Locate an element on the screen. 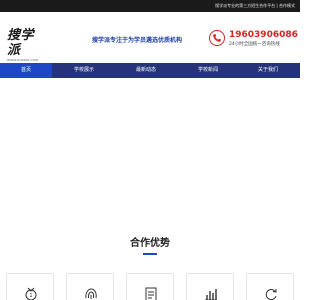  bar-chart-icon is located at coordinates (211, 293).